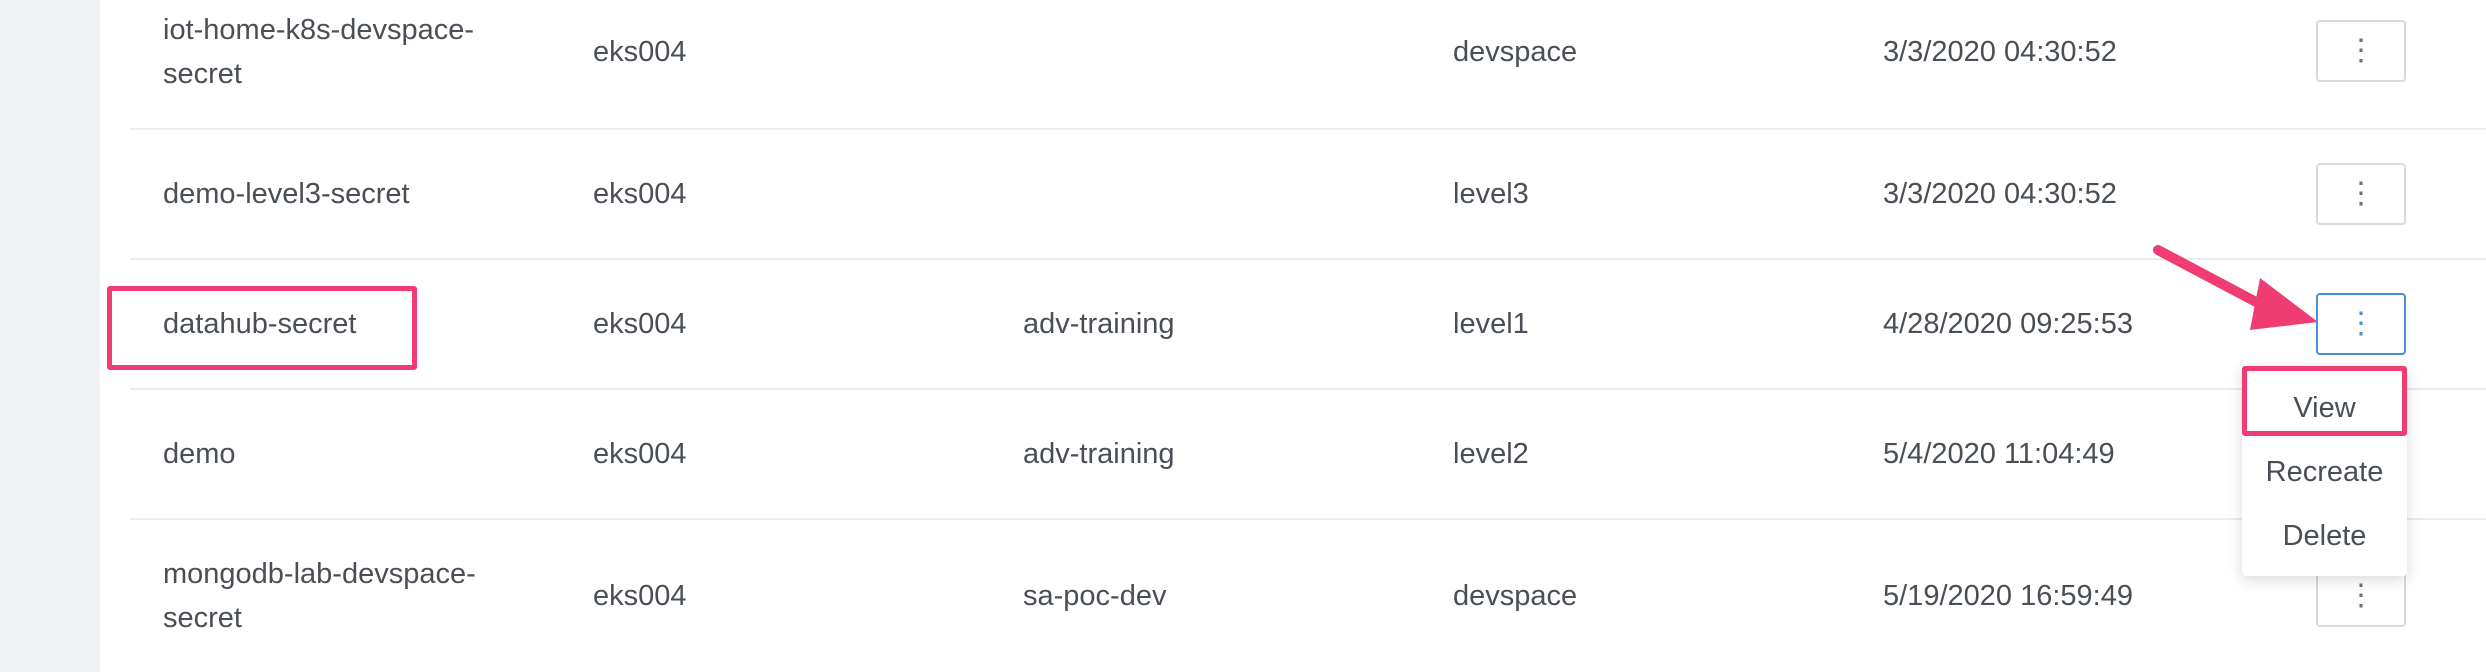  What do you see at coordinates (2008, 324) in the screenshot?
I see `created-cell: 4/28/2020 09:25:53` at bounding box center [2008, 324].